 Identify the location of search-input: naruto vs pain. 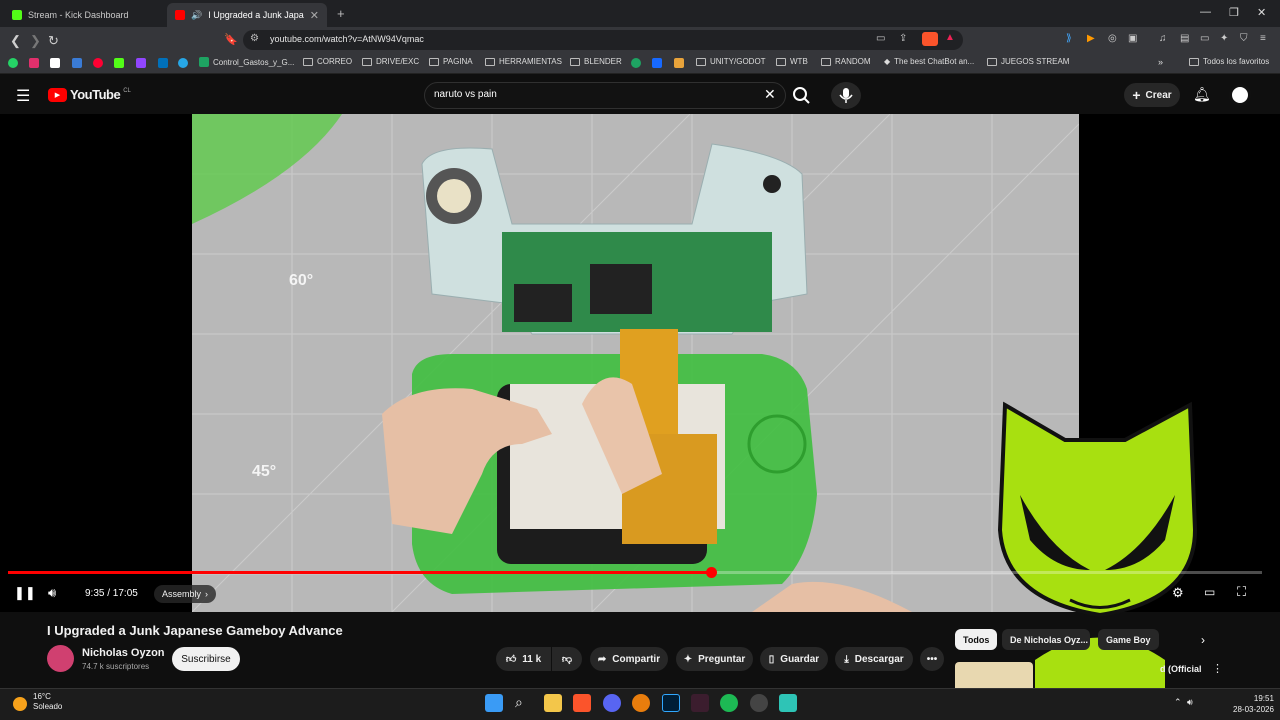
(465, 94).